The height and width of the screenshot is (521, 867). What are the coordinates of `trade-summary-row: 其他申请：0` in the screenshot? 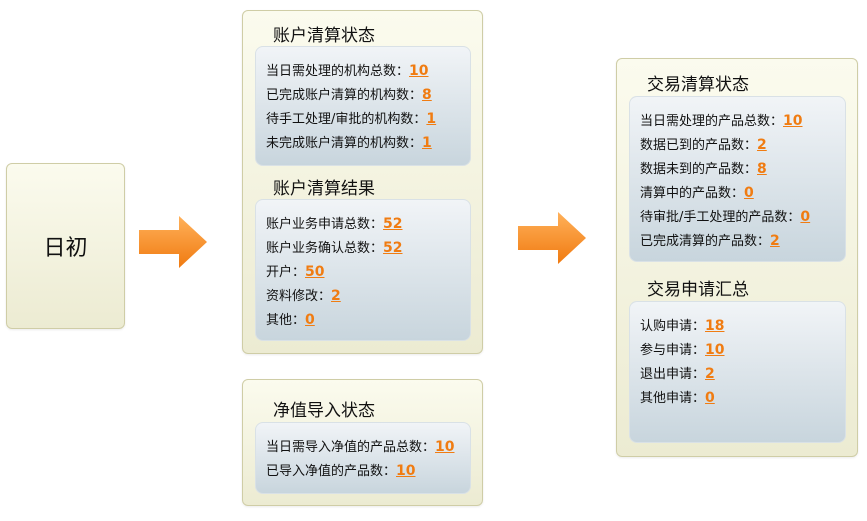 It's located at (737, 398).